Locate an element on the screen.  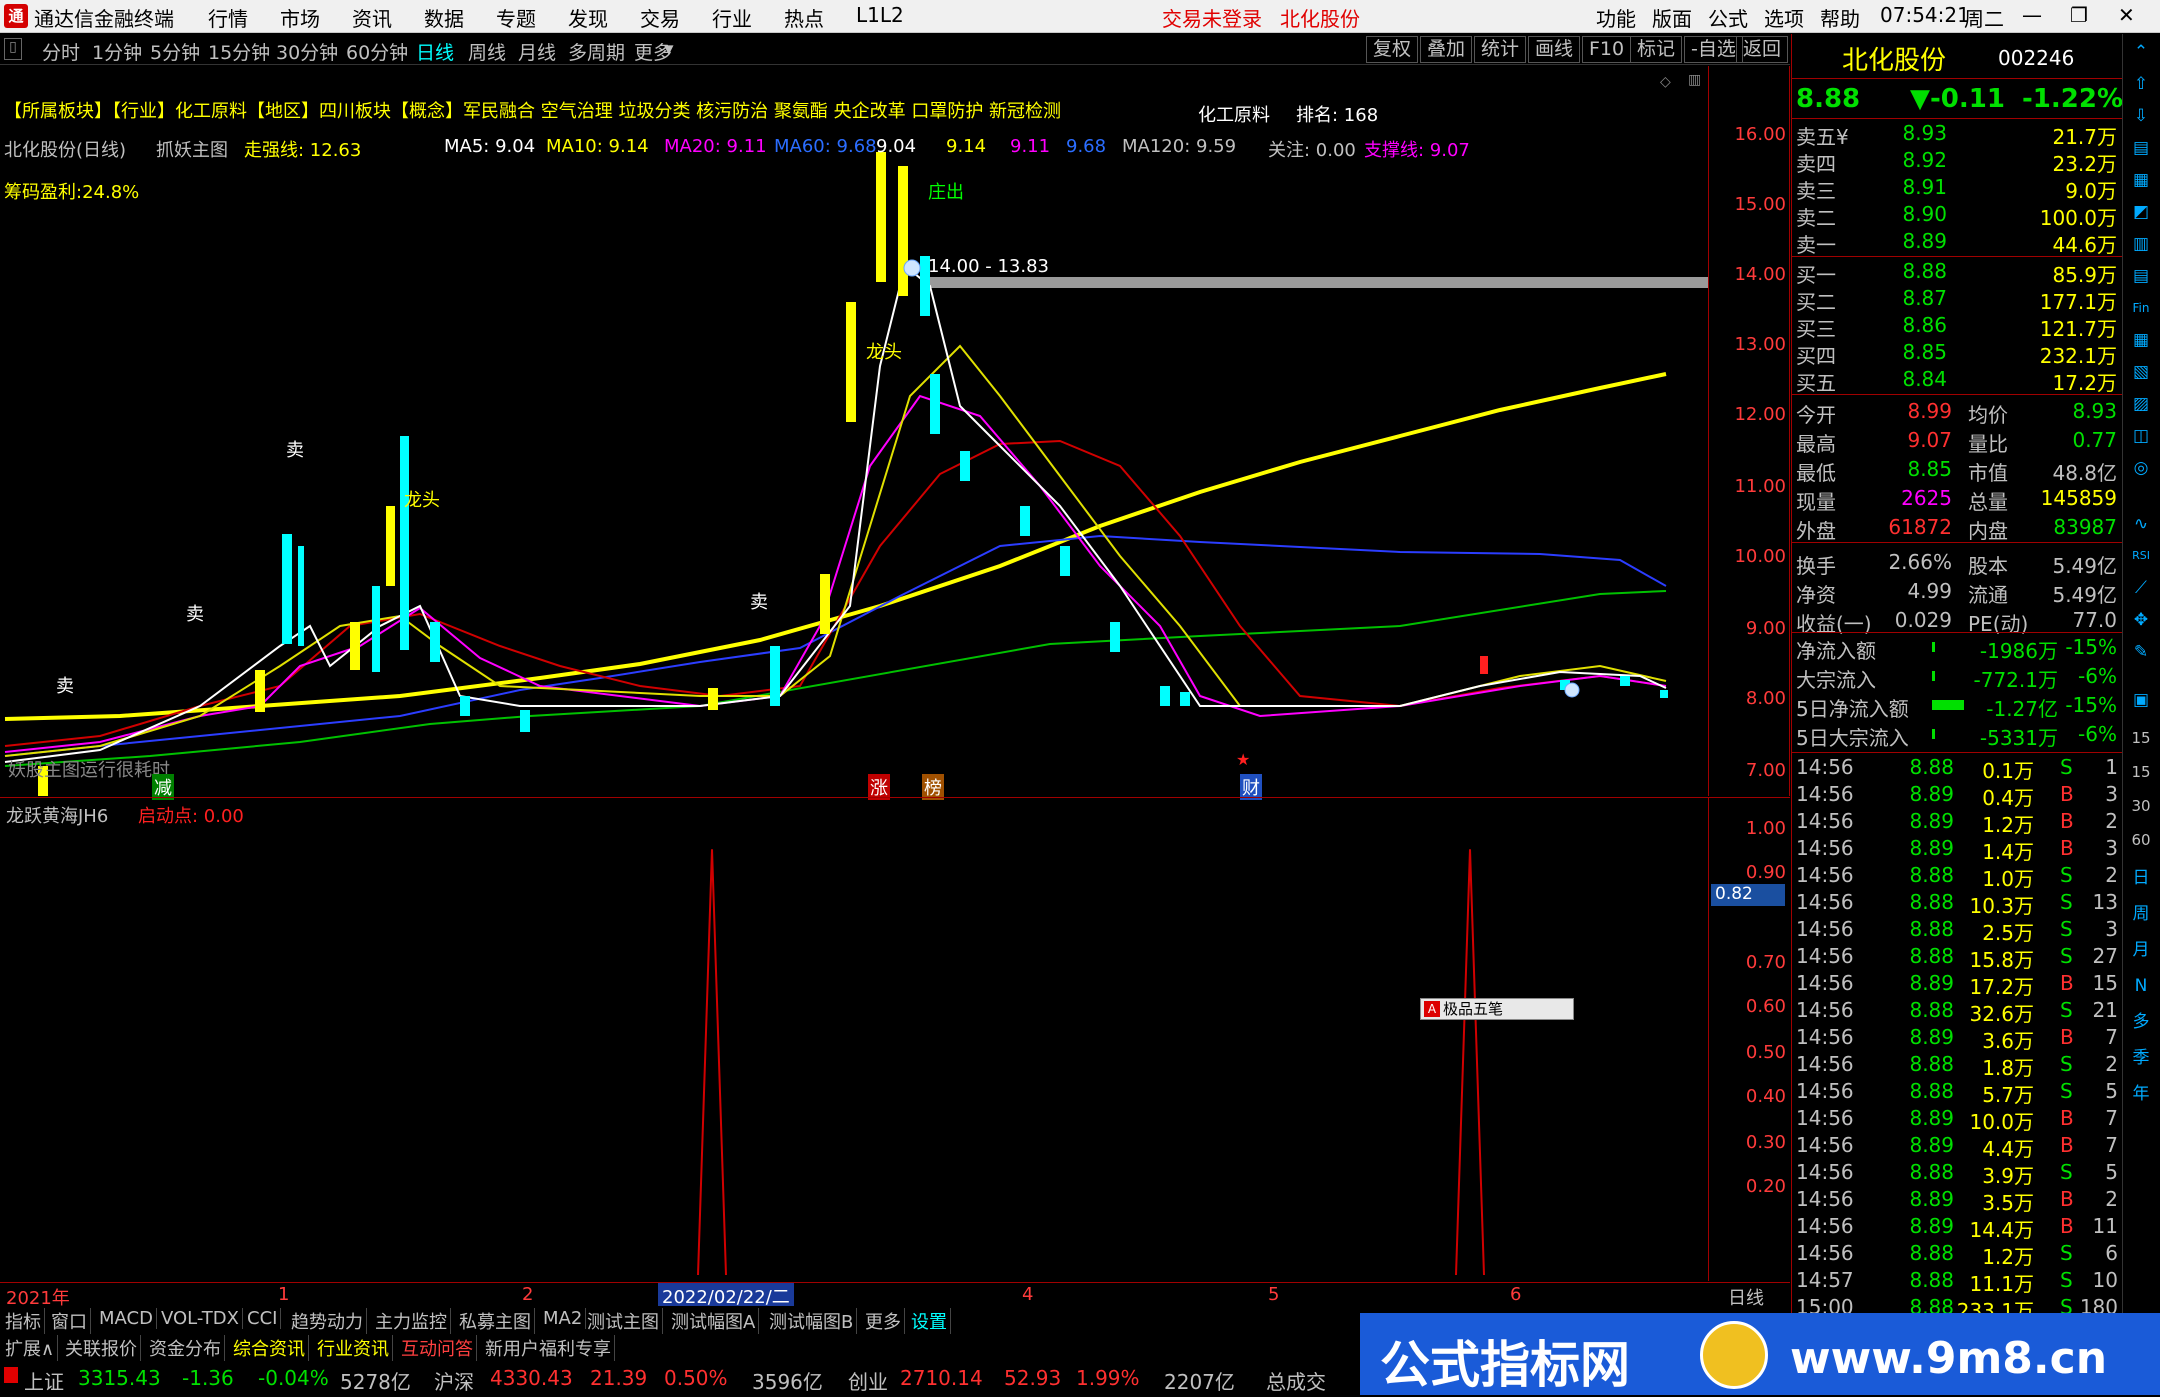
tab-test-main: 测试主图 is located at coordinates (623, 1321).